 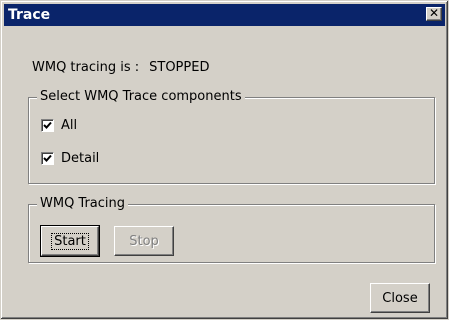 I want to click on close-button: Close, so click(x=400, y=298).